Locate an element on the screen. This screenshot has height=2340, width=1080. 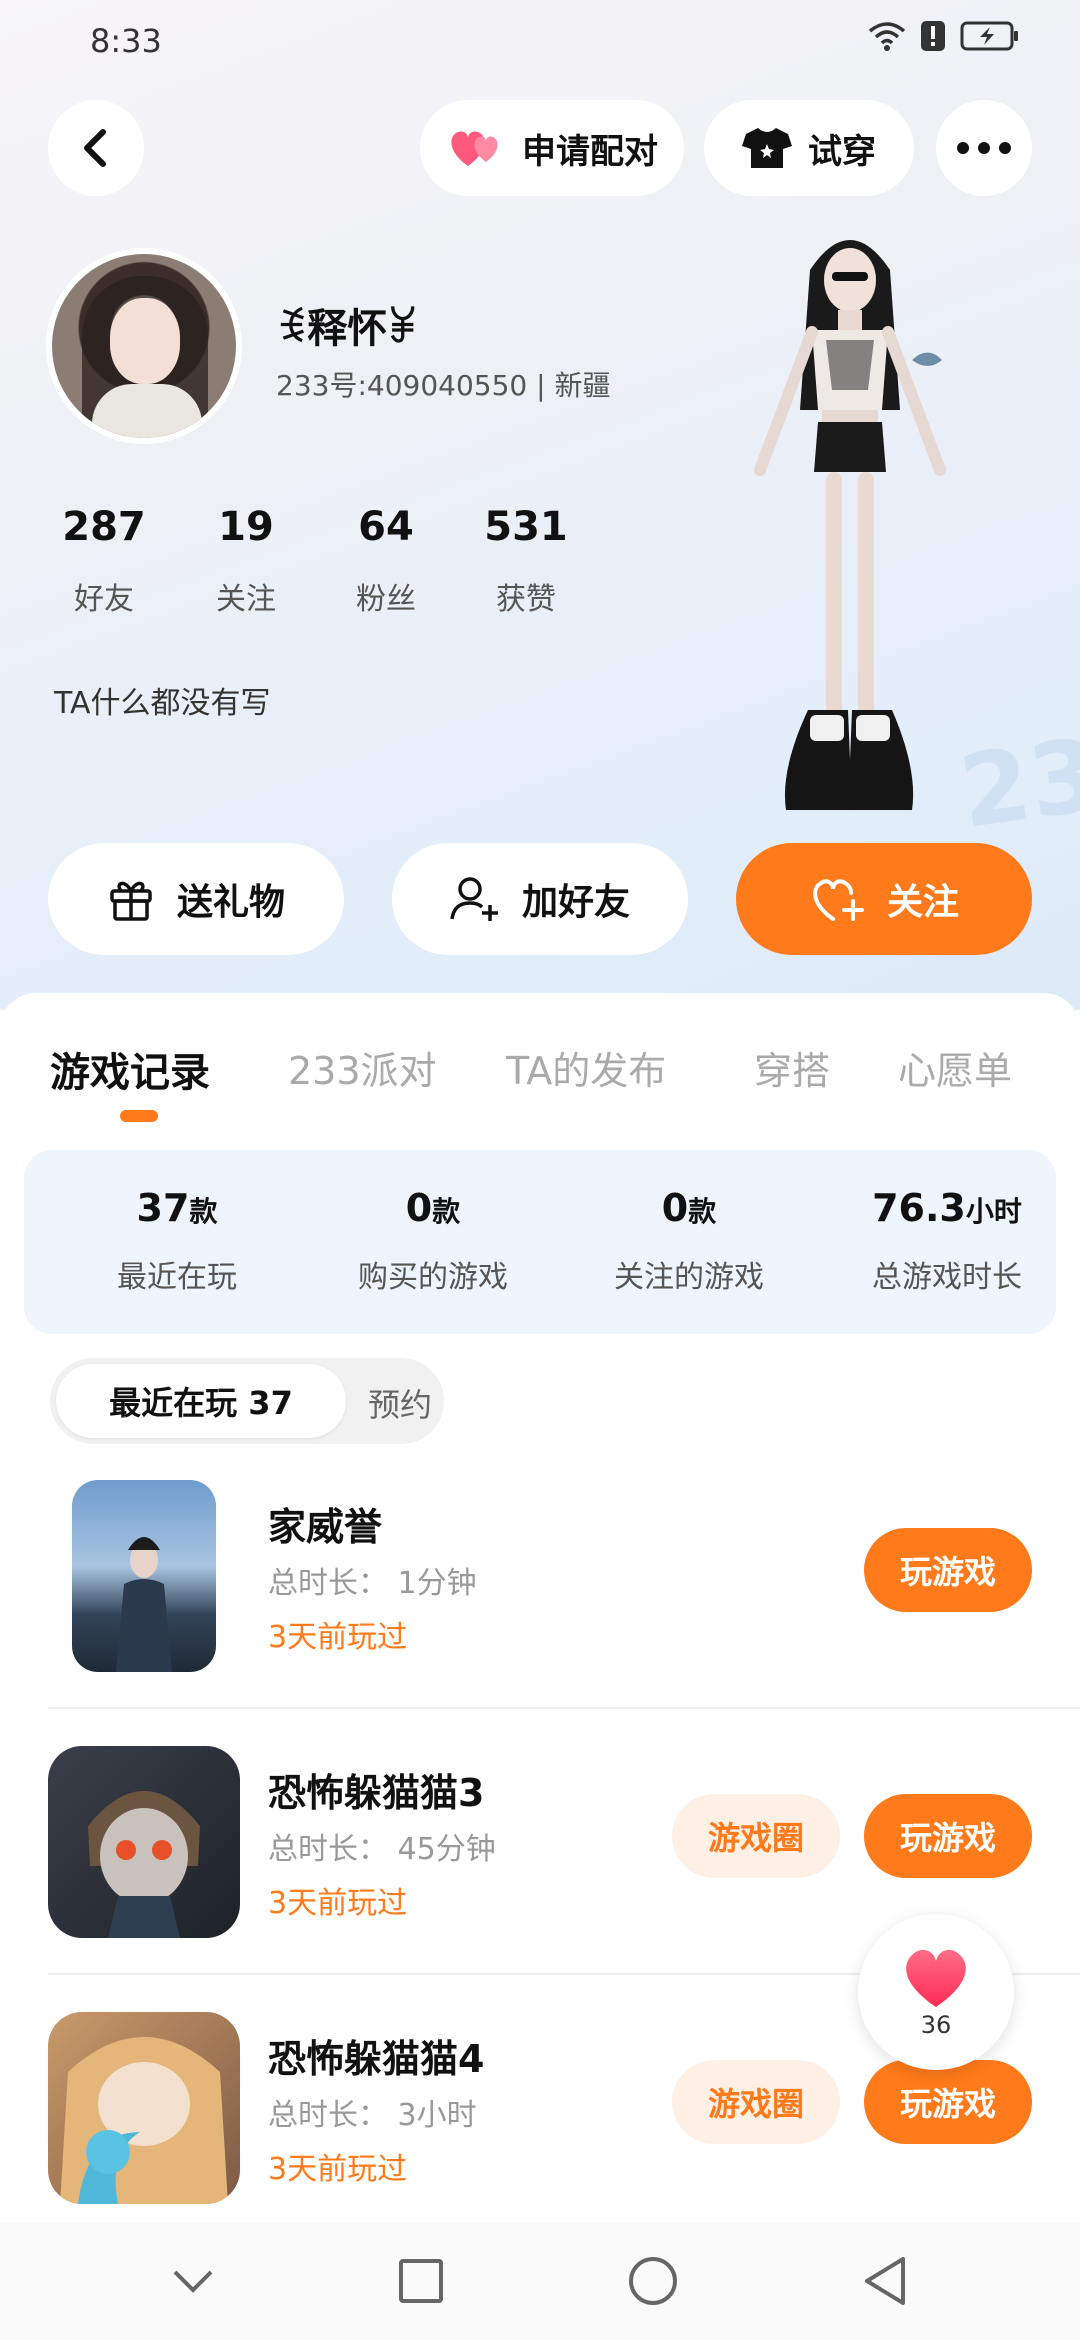
more-button is located at coordinates (984, 148).